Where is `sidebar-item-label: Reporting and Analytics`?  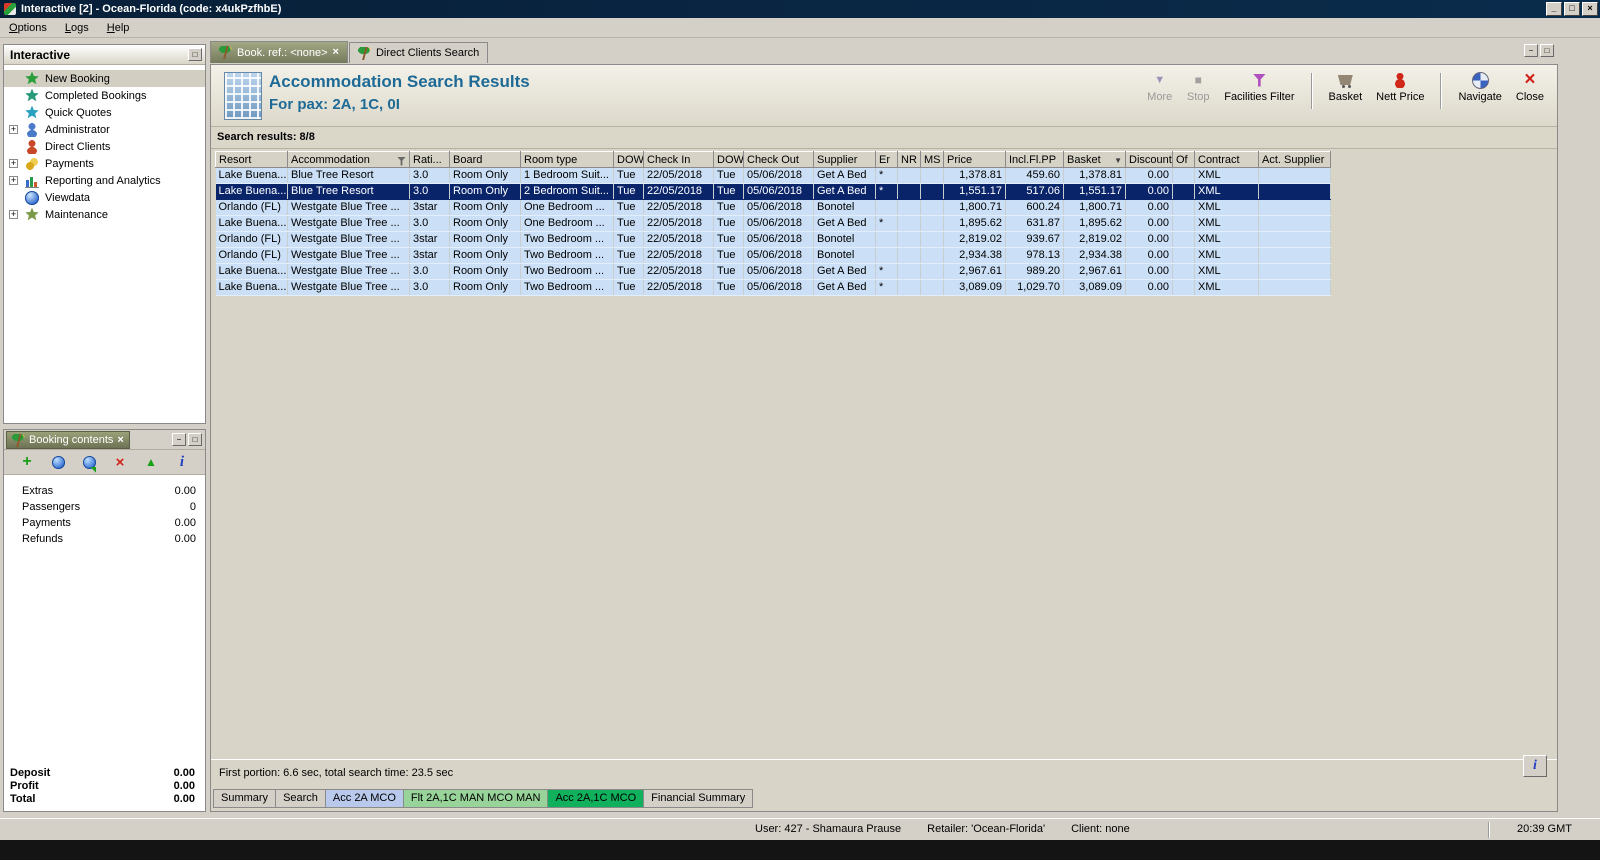 sidebar-item-label: Reporting and Analytics is located at coordinates (103, 180).